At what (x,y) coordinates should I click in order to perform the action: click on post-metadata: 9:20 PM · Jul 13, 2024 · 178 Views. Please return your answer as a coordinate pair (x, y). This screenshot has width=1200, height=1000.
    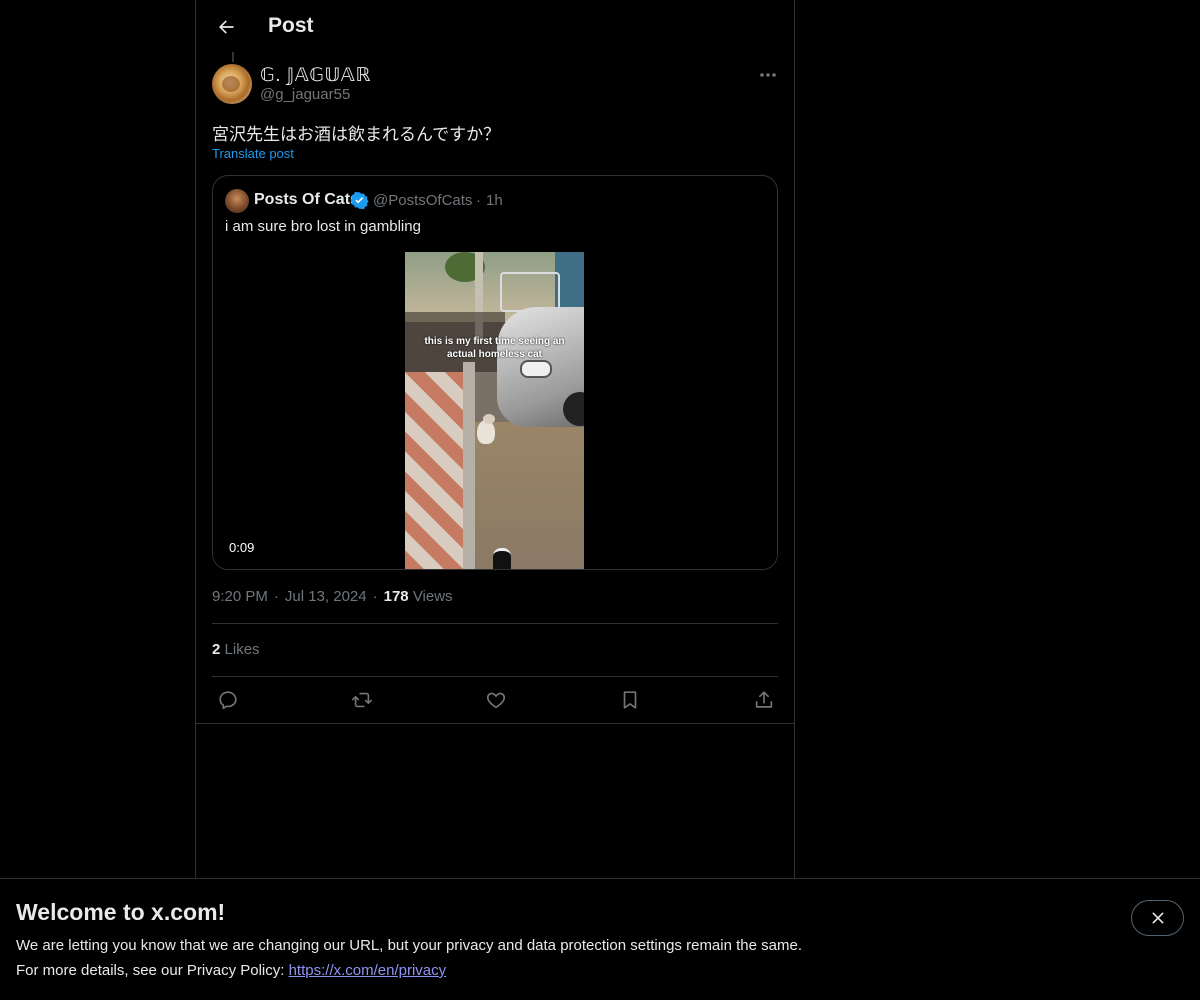
    Looking at the image, I should click on (332, 596).